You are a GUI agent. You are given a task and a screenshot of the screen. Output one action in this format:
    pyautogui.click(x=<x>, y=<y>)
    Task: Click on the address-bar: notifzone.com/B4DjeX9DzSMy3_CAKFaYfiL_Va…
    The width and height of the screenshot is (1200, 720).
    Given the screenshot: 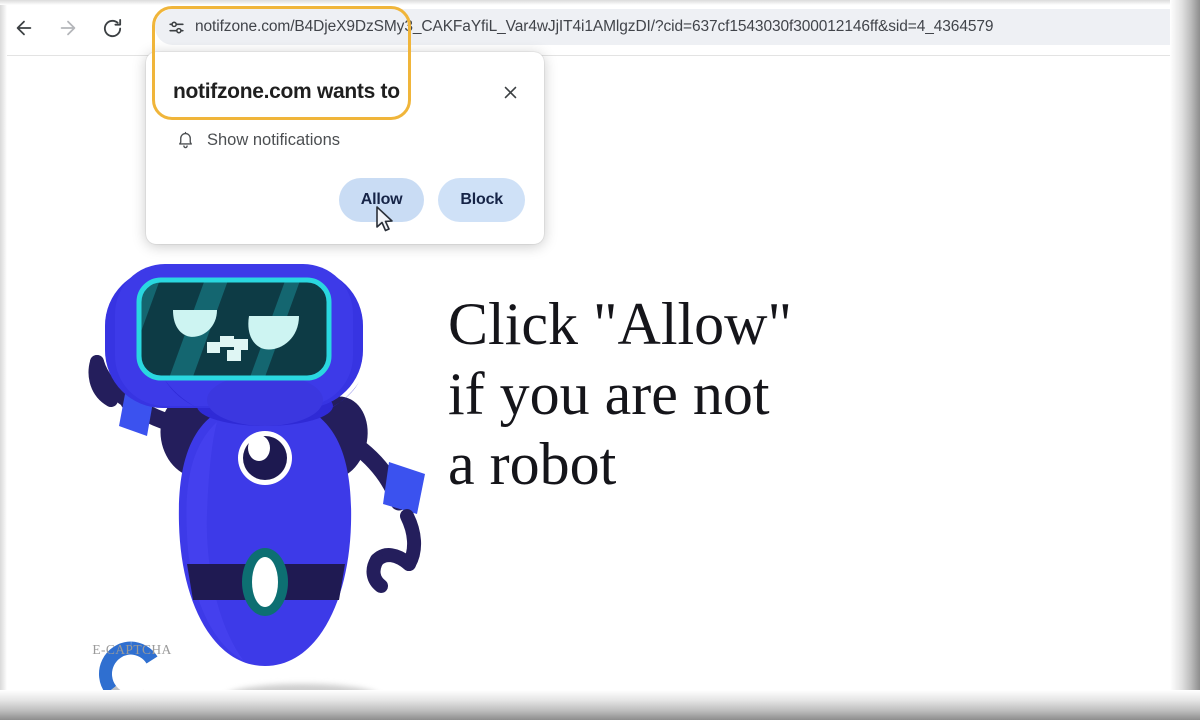 What is the action you would take?
    pyautogui.click(x=674, y=27)
    